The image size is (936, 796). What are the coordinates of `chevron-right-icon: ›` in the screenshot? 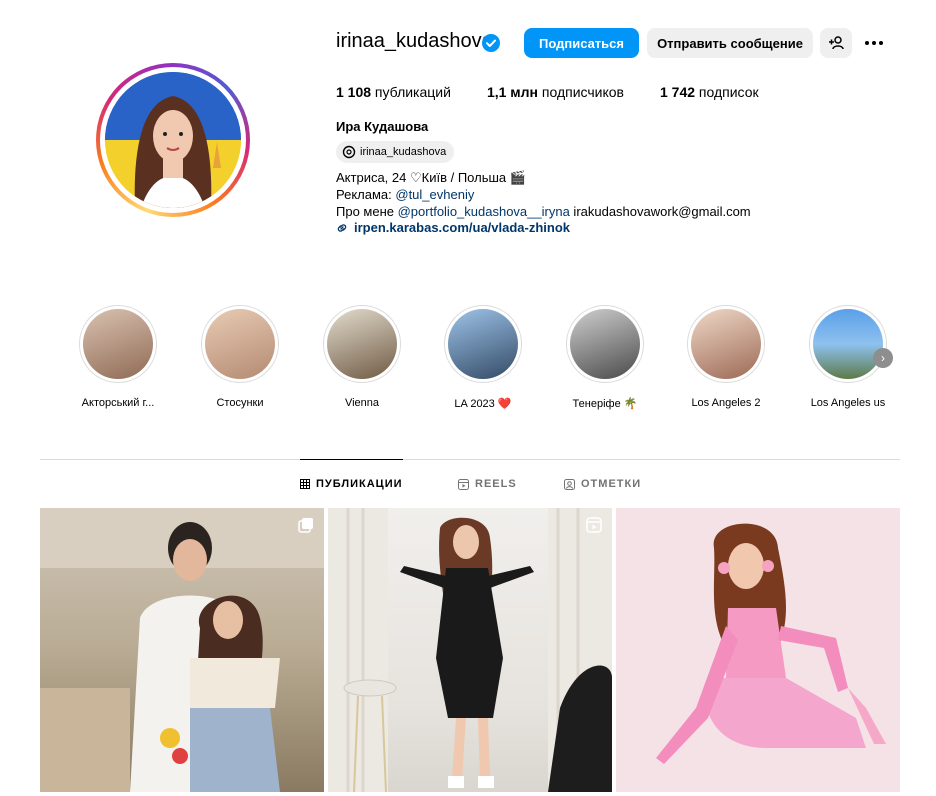 It's located at (883, 358).